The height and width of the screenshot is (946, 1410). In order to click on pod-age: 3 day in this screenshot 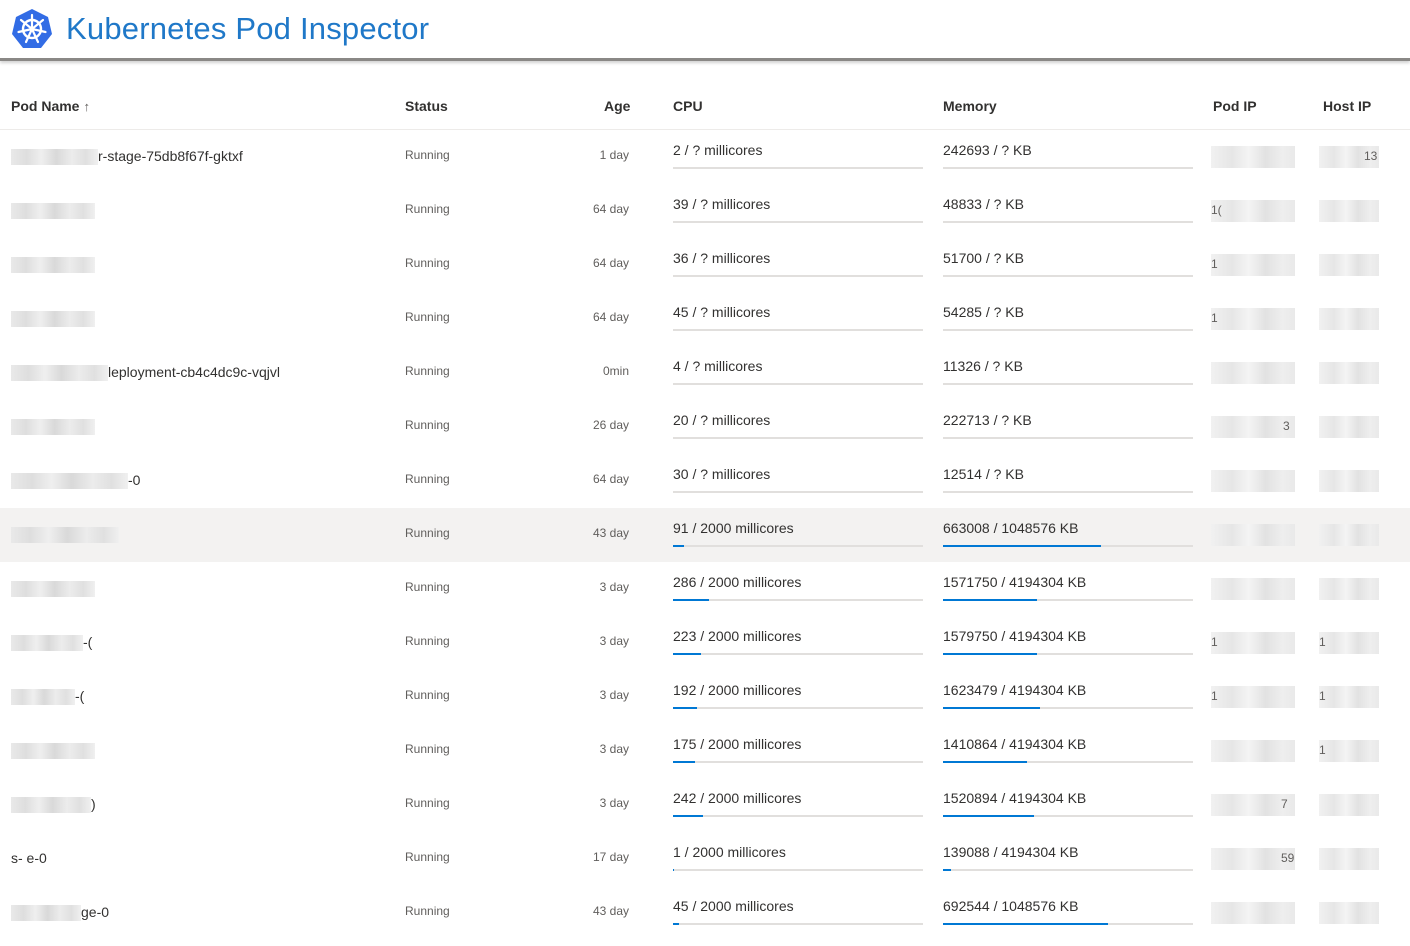, I will do `click(614, 641)`.